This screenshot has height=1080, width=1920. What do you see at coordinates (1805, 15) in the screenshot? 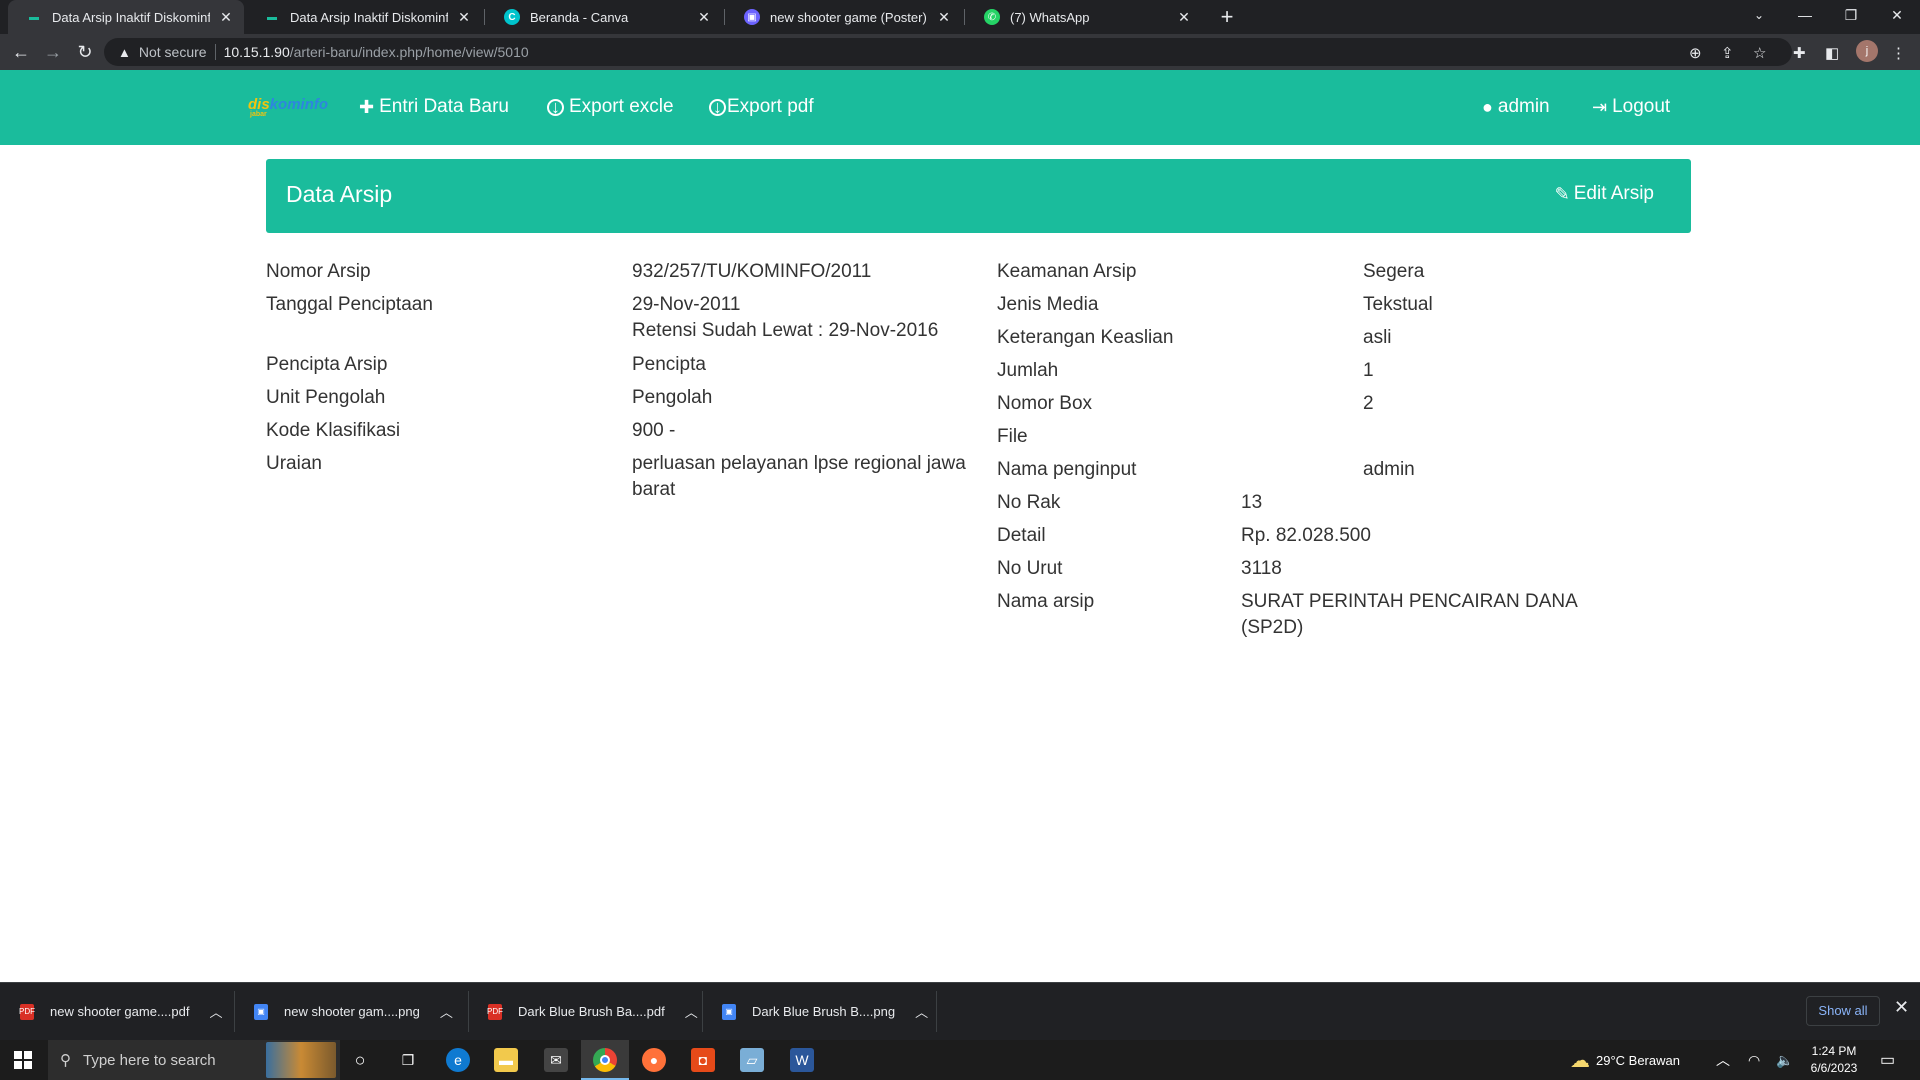
I see `minimize-icon: —` at bounding box center [1805, 15].